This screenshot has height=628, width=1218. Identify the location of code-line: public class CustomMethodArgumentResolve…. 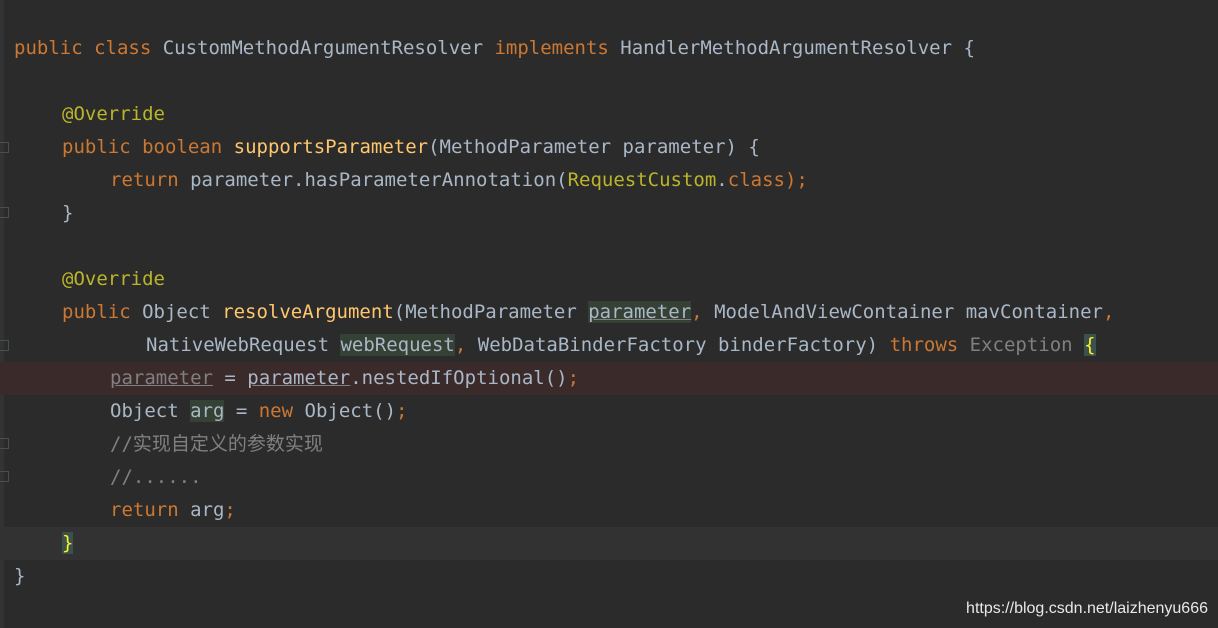
(609, 48).